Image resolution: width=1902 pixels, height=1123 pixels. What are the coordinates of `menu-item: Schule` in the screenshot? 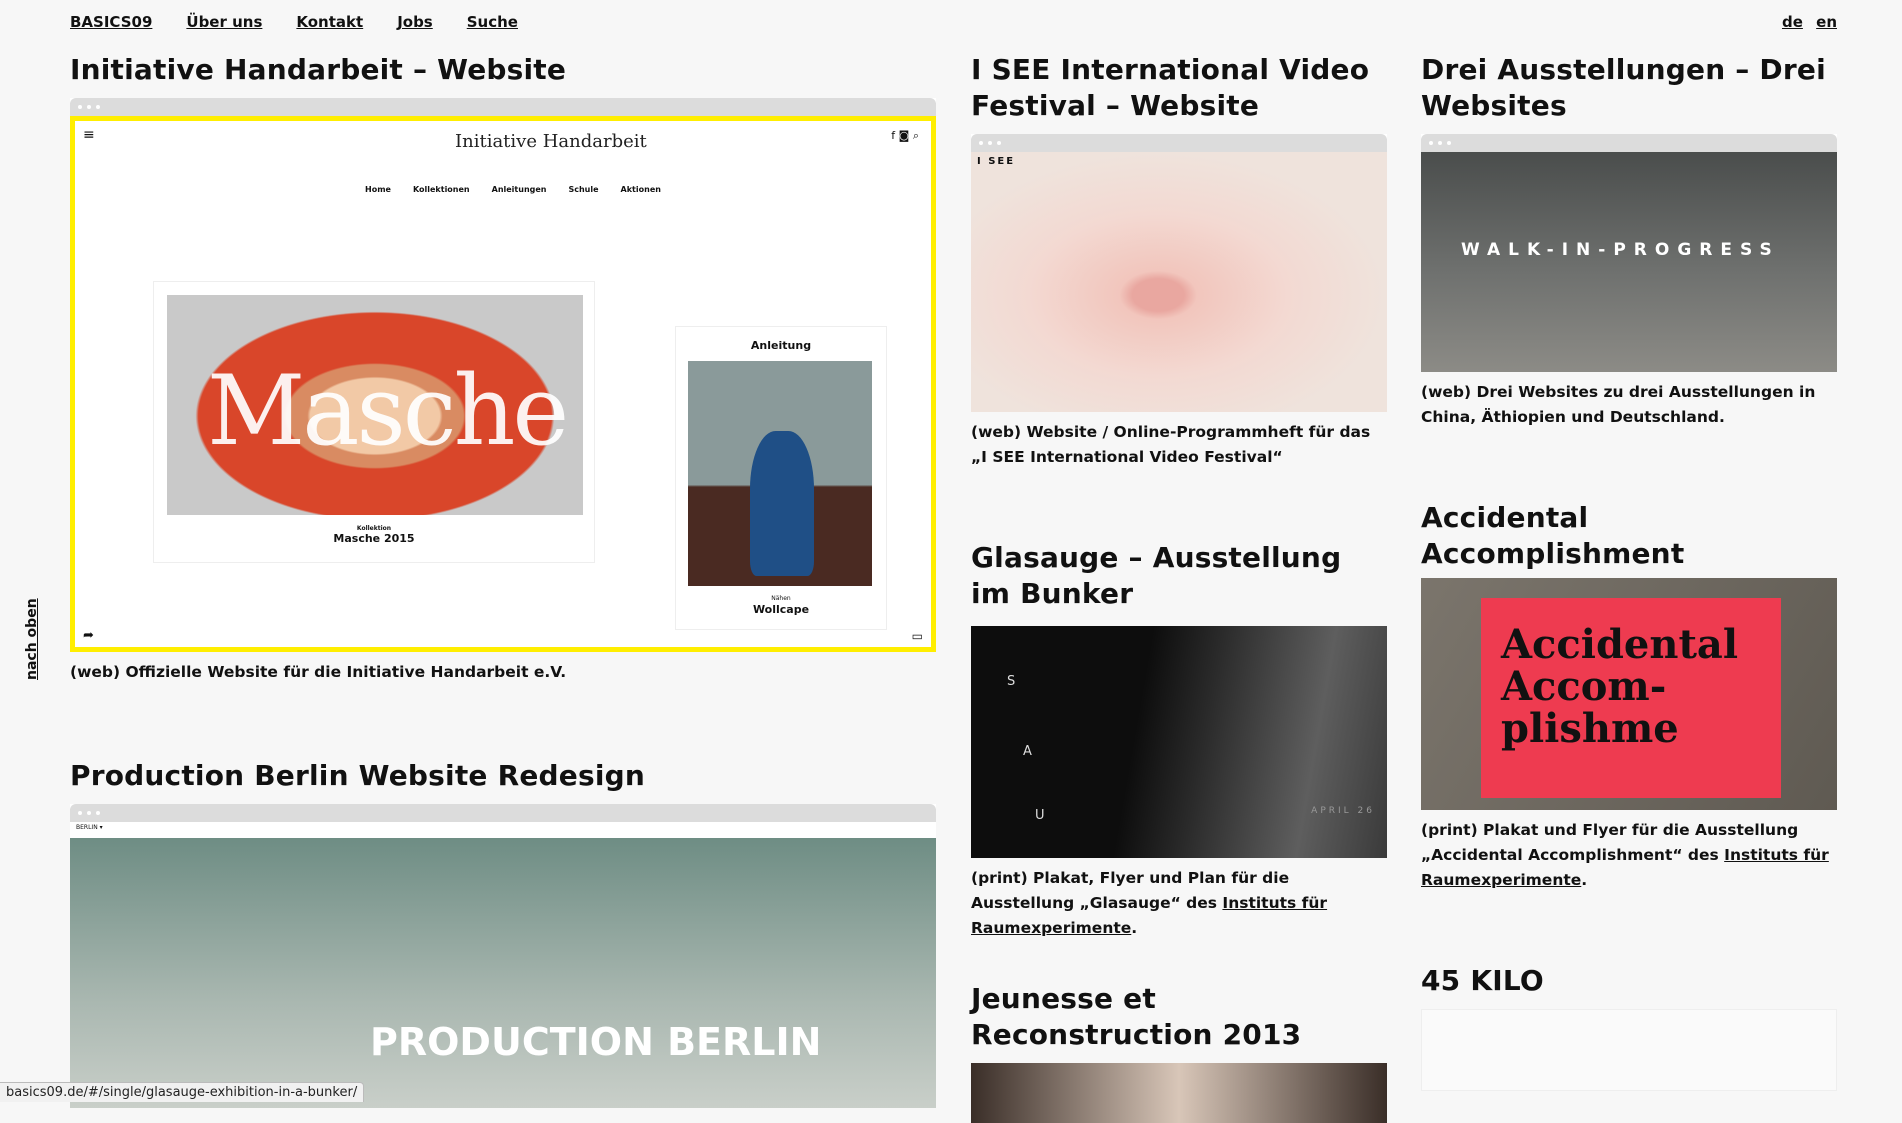 It's located at (583, 189).